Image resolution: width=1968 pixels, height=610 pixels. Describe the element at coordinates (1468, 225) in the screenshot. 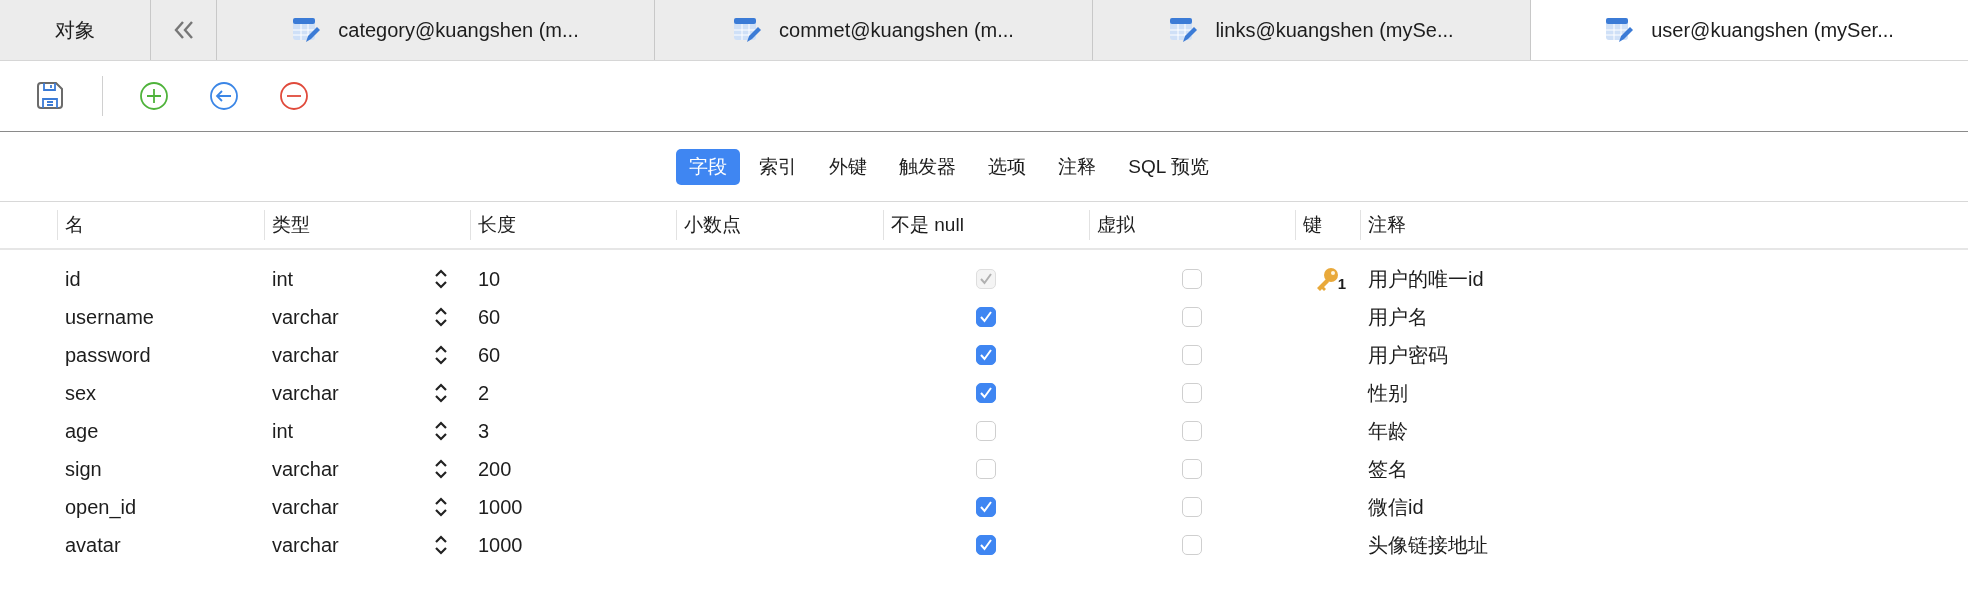

I see `column-header: 注释` at that location.